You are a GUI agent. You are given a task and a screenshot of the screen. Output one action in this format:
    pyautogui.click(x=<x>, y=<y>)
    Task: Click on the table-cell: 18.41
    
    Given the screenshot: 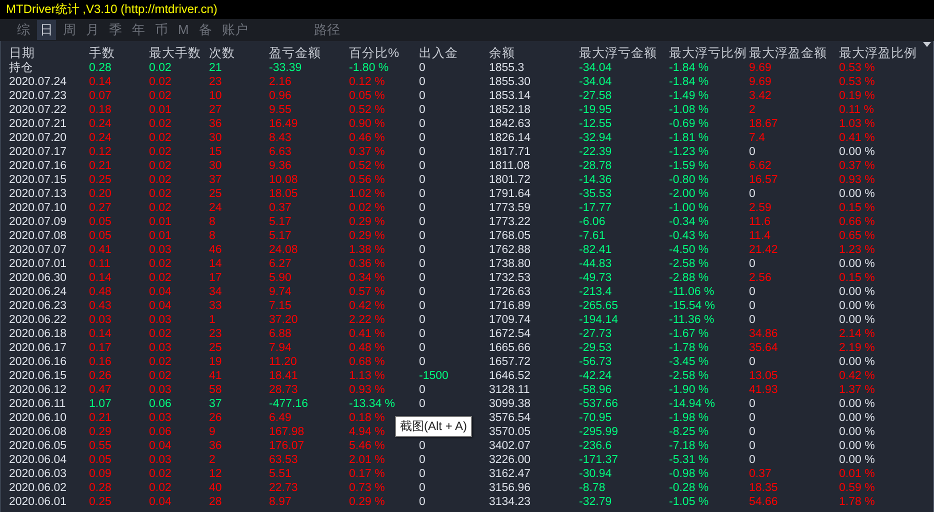 What is the action you would take?
    pyautogui.click(x=283, y=376)
    